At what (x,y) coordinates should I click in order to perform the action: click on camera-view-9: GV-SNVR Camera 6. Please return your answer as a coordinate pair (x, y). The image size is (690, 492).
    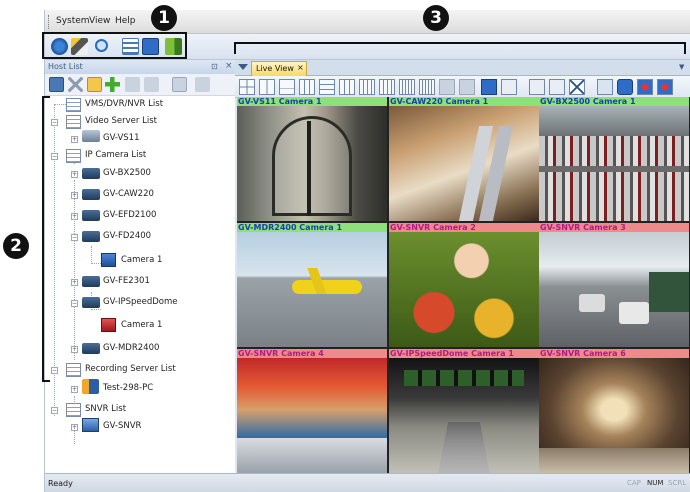
    Looking at the image, I should click on (614, 411).